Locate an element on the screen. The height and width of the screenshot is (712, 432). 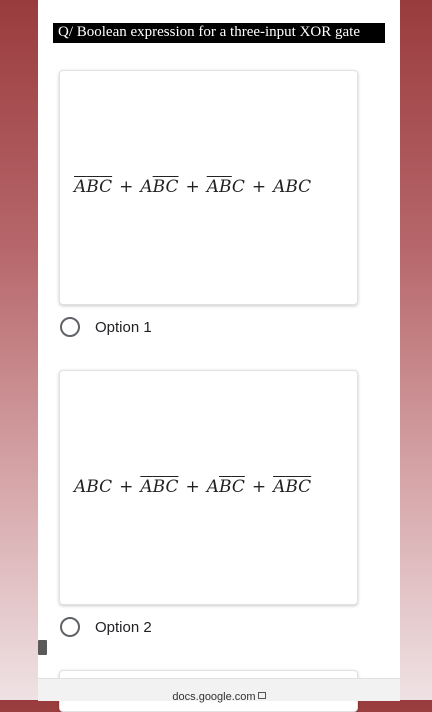
option-1-row: Option 1 is located at coordinates (106, 327).